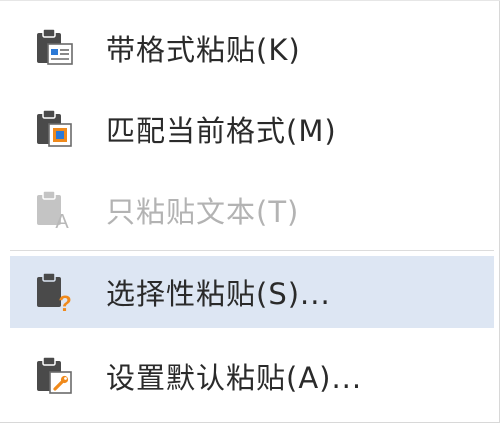  Describe the element at coordinates (221, 131) in the screenshot. I see `menu-item-label: 匹配当前格式(M)` at that location.